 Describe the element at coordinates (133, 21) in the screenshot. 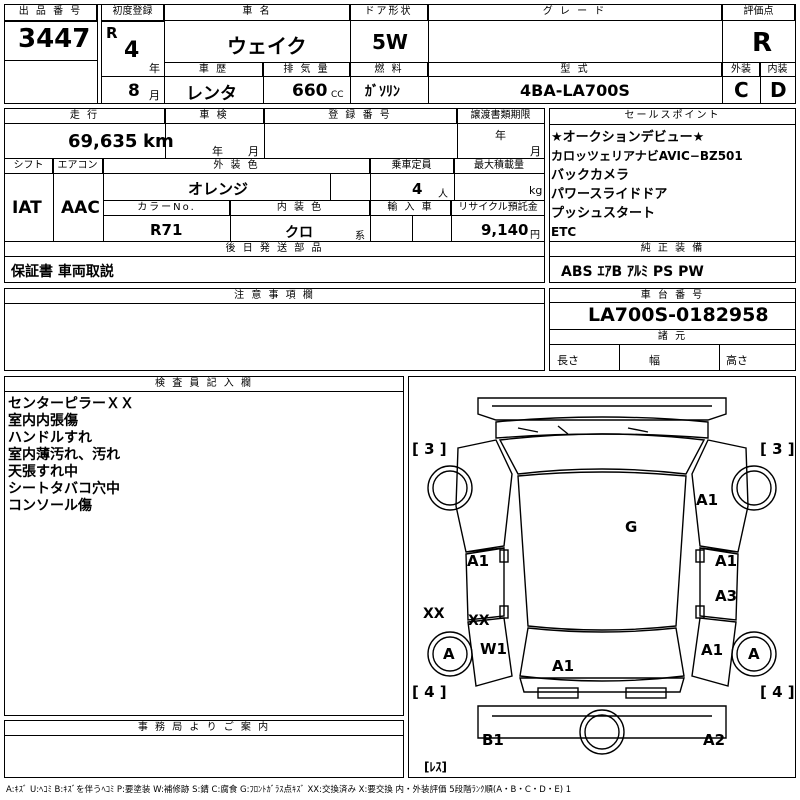

I see `reg-hline` at that location.